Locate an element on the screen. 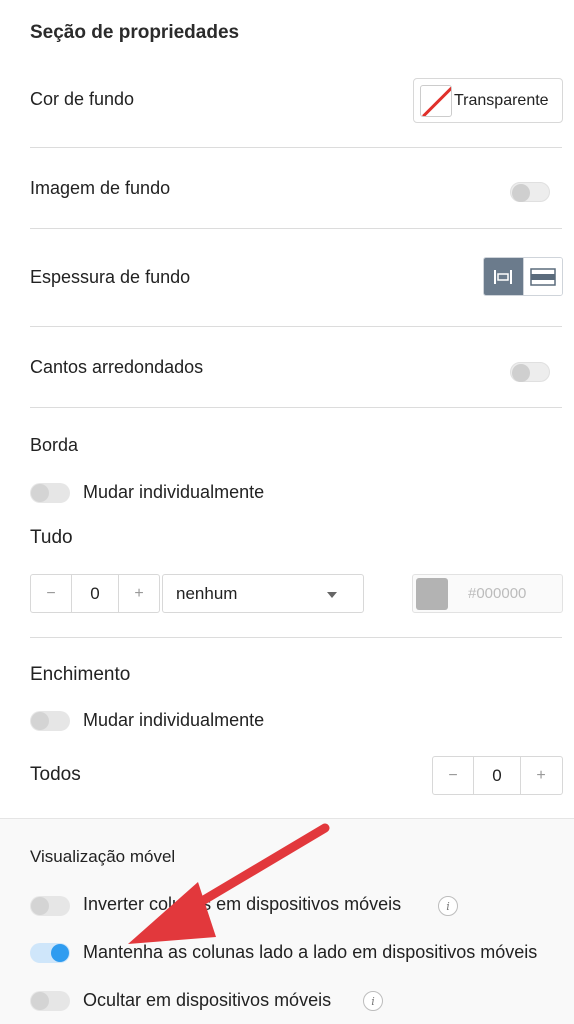 The height and width of the screenshot is (1024, 574). padding-value: 0 is located at coordinates (497, 775).